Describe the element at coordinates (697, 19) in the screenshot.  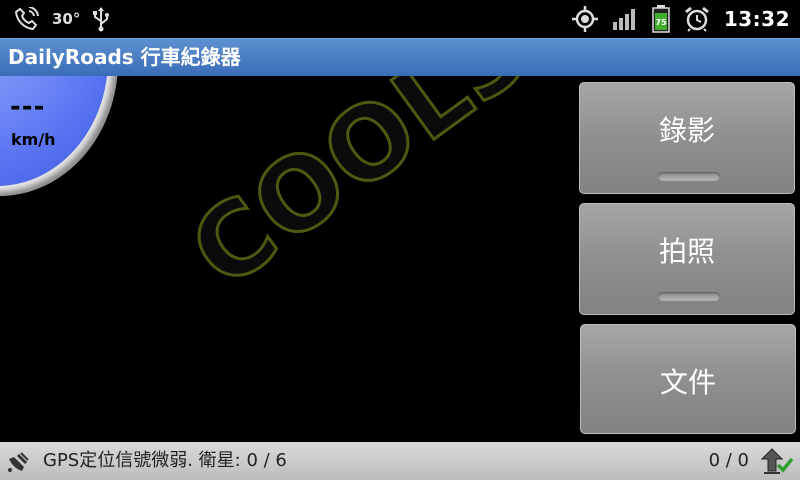
I see `alarm-clock-icon` at that location.